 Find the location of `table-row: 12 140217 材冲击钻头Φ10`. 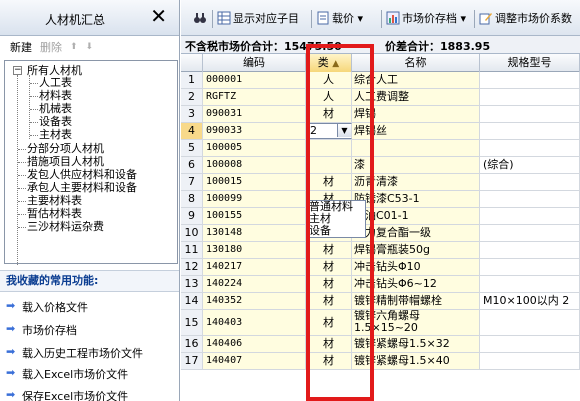

table-row: 12 140217 材冲击钻头Φ10 is located at coordinates (380, 267).